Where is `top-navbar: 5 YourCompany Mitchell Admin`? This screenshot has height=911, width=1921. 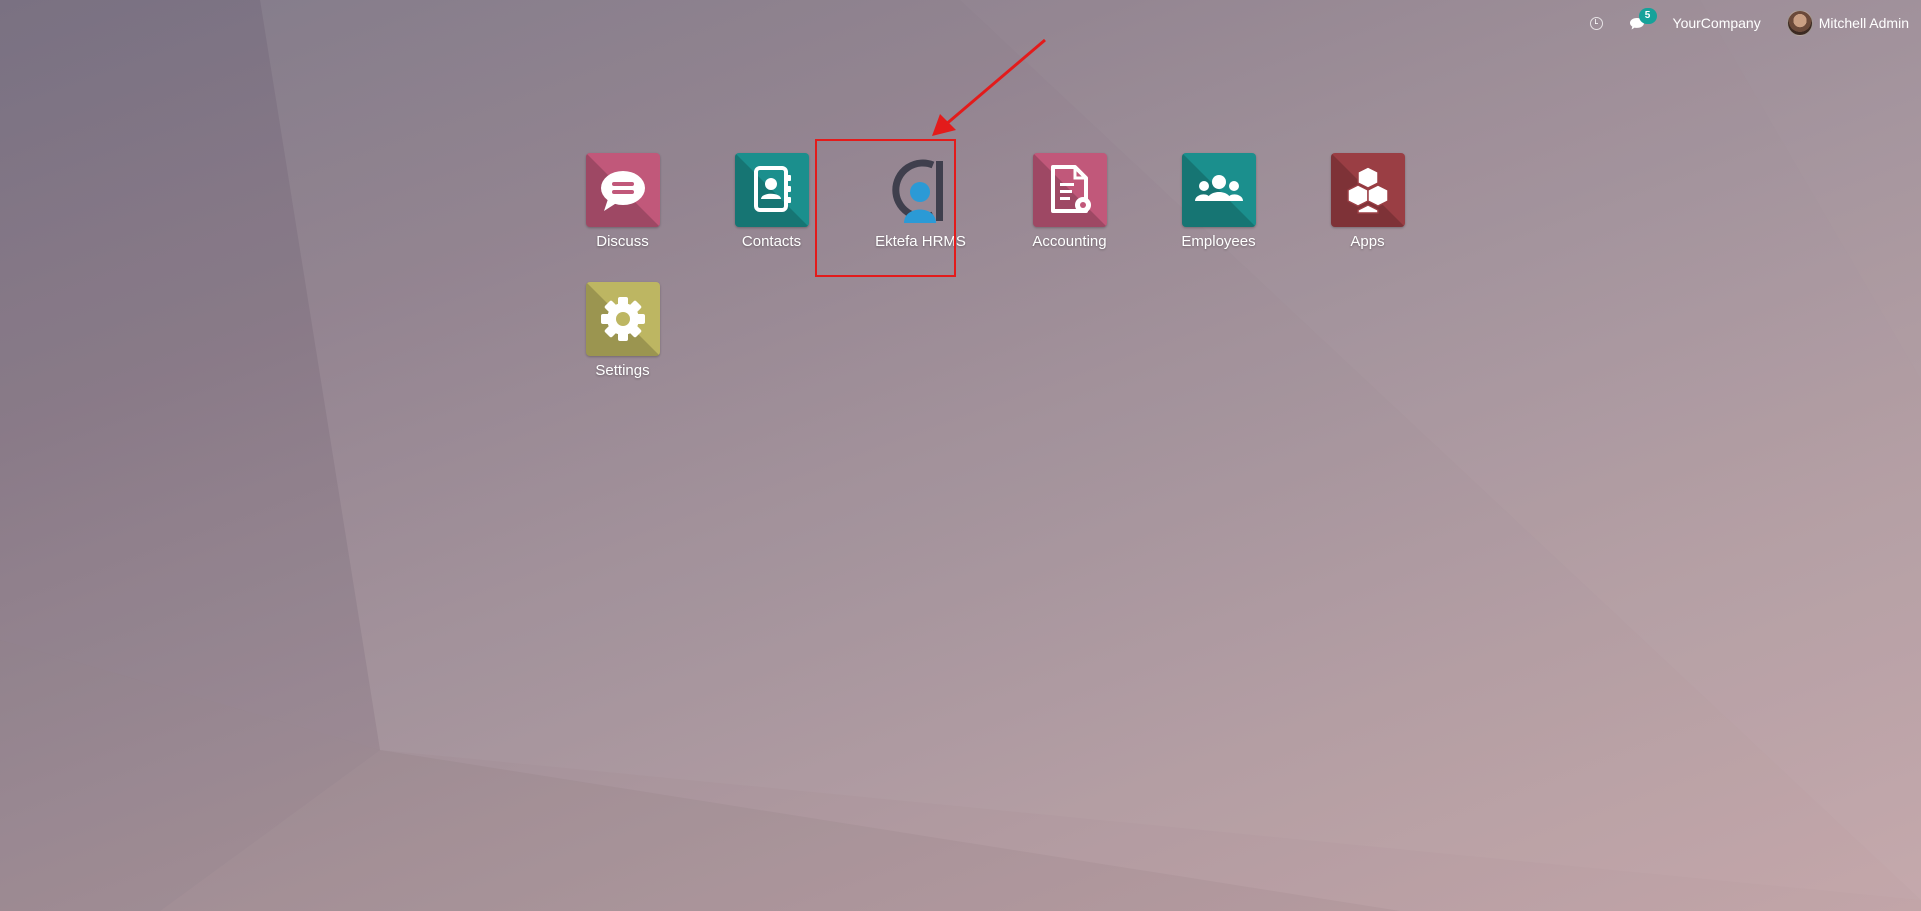 top-navbar: 5 YourCompany Mitchell Admin is located at coordinates (1742, 23).